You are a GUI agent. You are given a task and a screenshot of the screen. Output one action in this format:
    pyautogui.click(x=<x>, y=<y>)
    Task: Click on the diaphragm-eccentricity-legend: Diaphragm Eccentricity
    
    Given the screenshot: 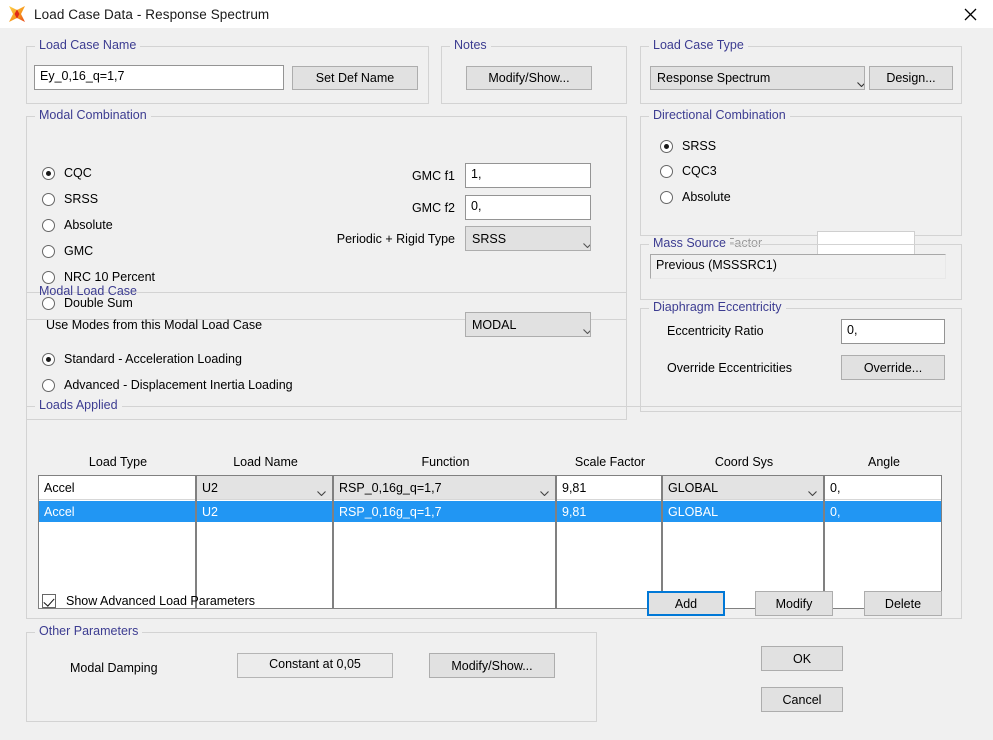 What is the action you would take?
    pyautogui.click(x=717, y=307)
    